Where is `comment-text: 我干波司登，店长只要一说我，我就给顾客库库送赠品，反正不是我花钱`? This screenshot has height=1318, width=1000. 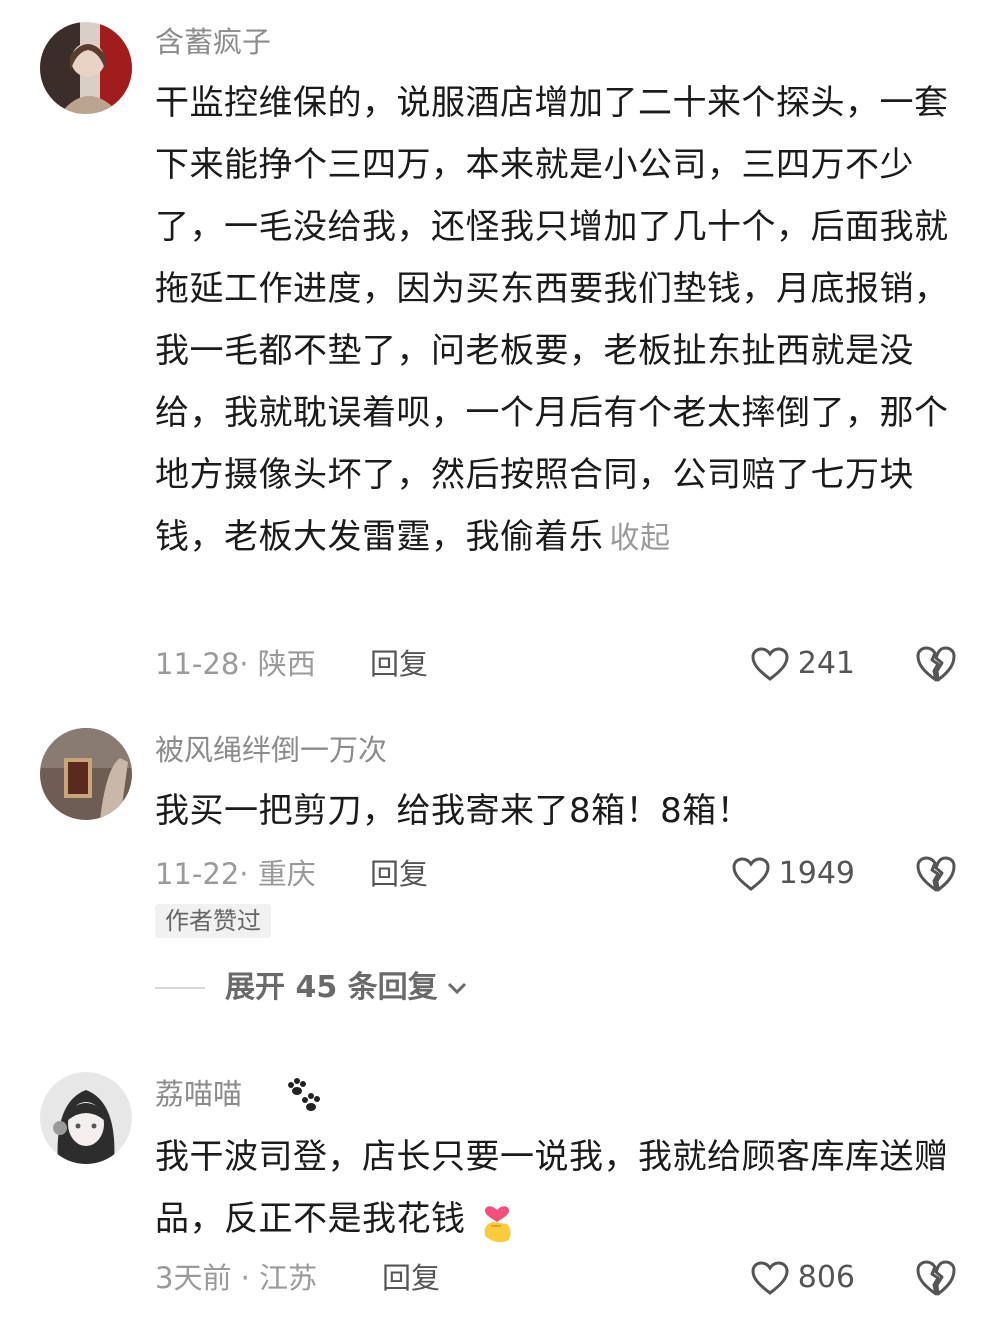 comment-text: 我干波司登，店长只要一说我，我就给顾客库库送赠品，反正不是我花钱 is located at coordinates (555, 1188).